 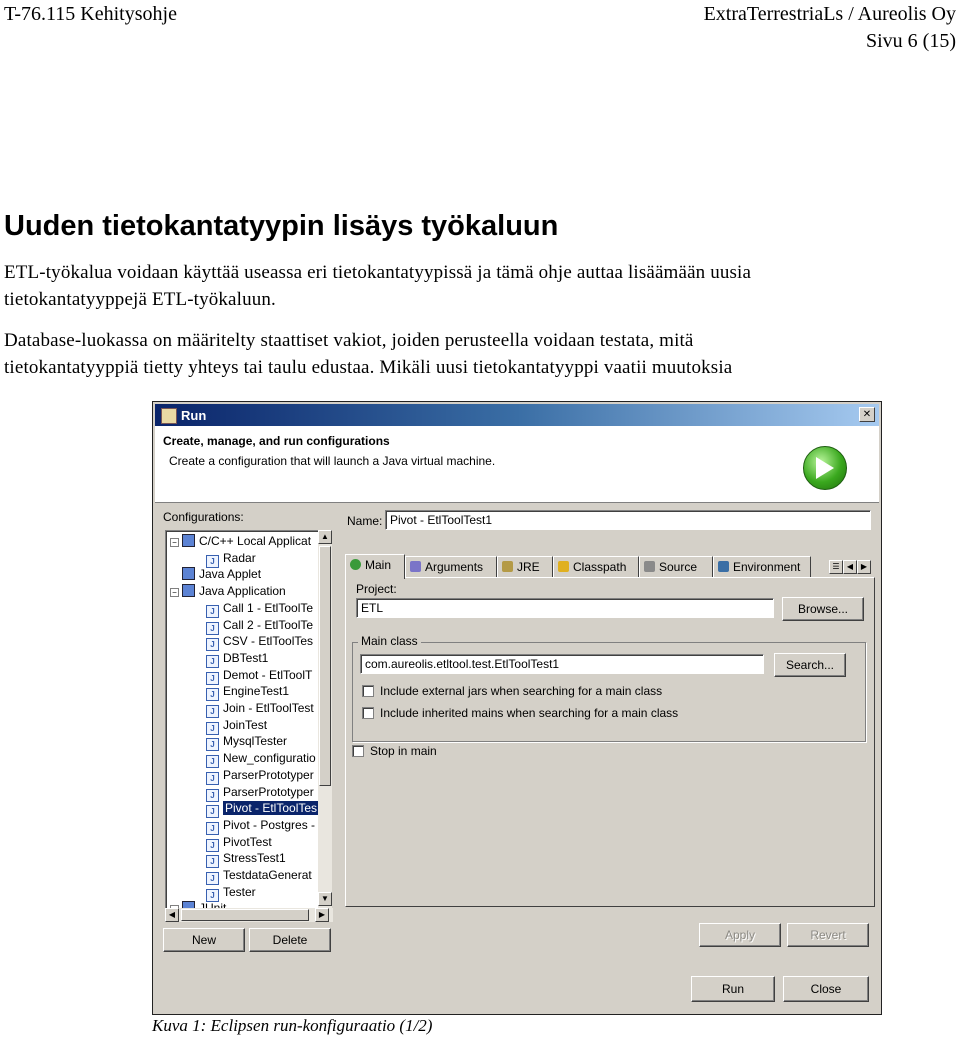 What do you see at coordinates (242, 591) in the screenshot?
I see `tree-item-label: Java Application` at bounding box center [242, 591].